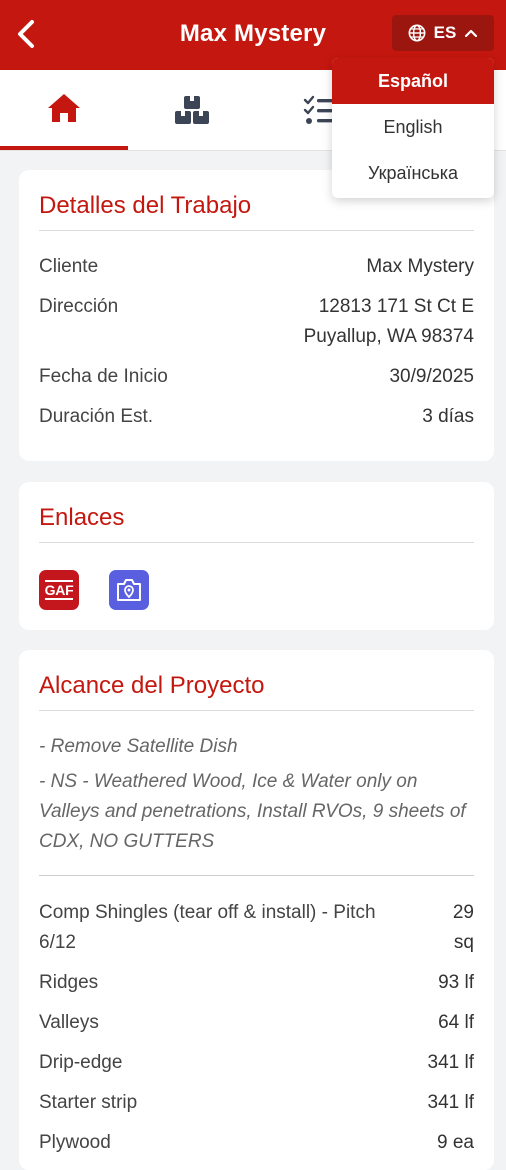 This screenshot has width=506, height=1170. What do you see at coordinates (448, 416) in the screenshot?
I see `duration-value: 3 días` at bounding box center [448, 416].